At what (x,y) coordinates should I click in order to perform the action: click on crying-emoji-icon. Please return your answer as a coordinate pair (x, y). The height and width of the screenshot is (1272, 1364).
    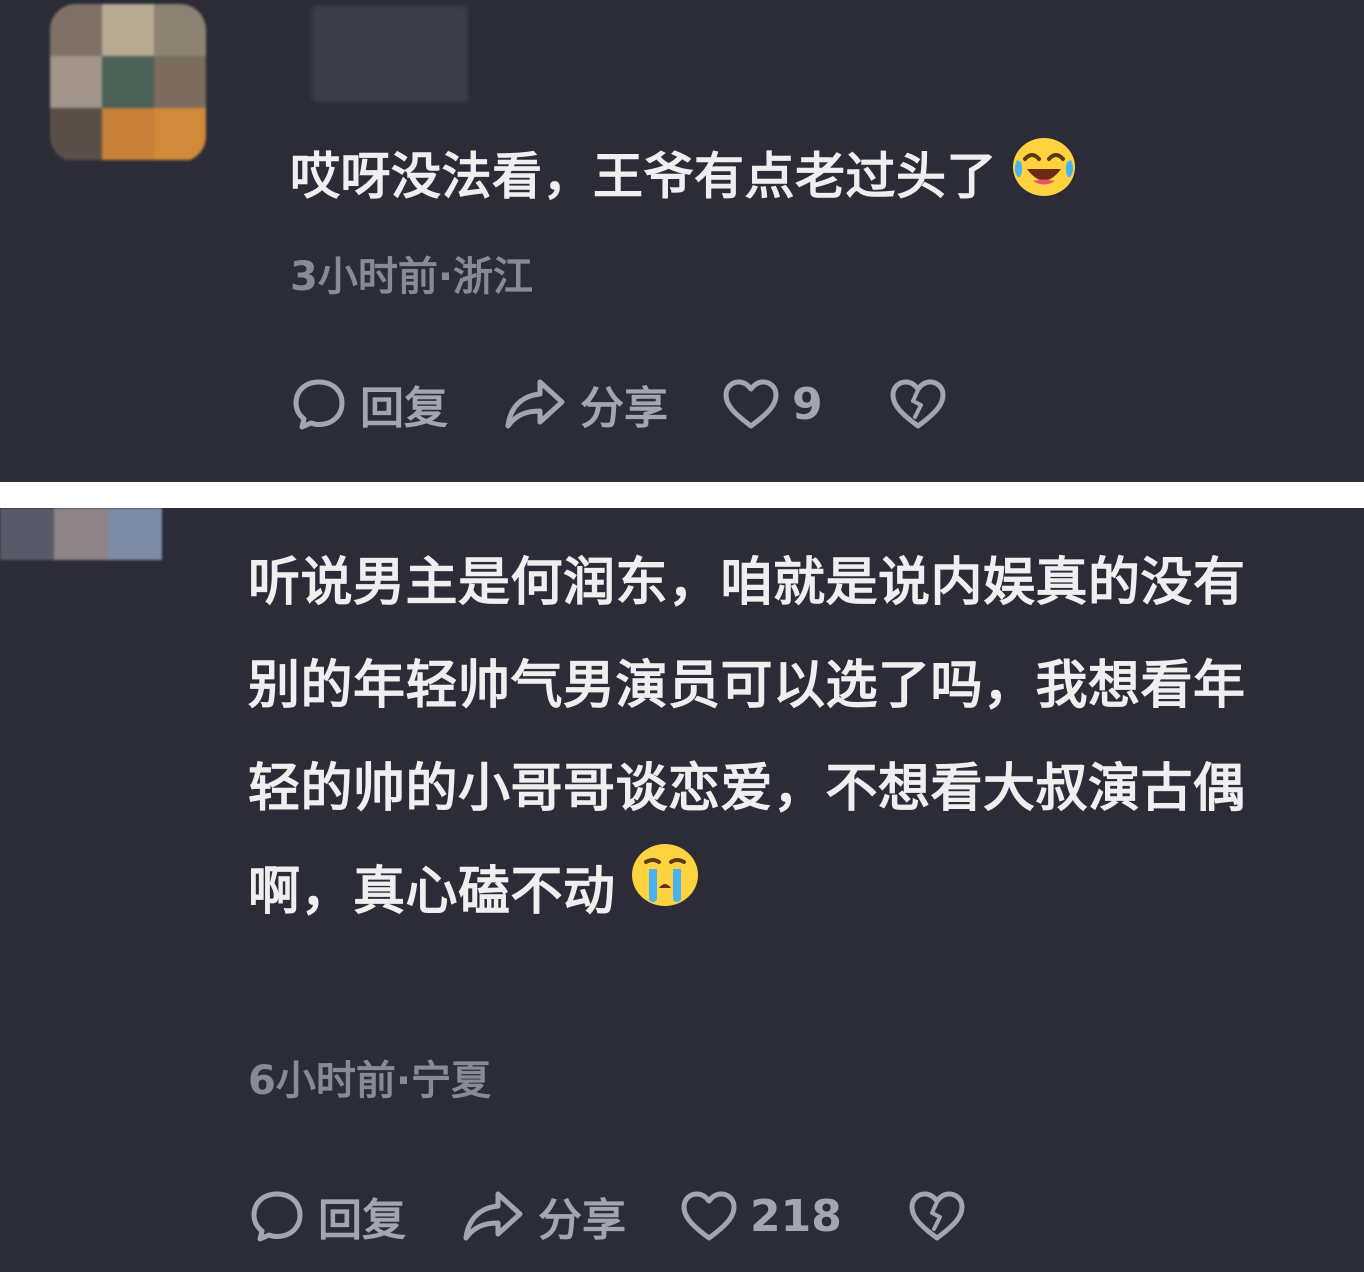
    Looking at the image, I should click on (665, 891).